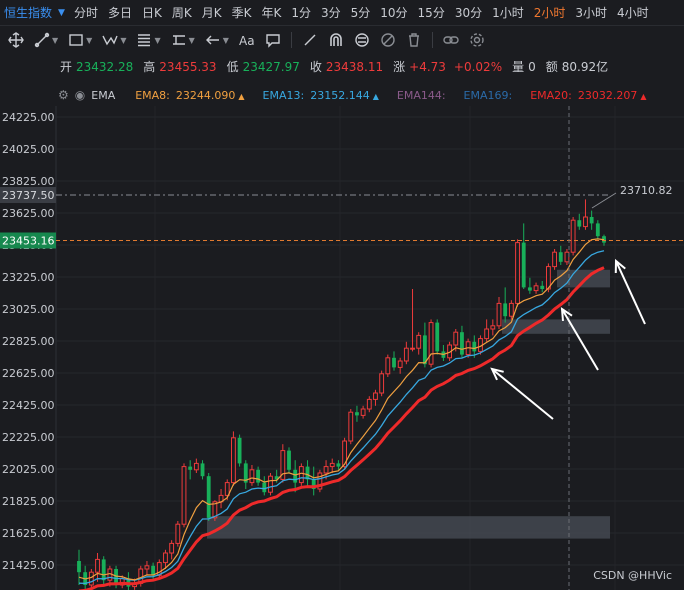  I want to click on max-price-label: 23710.82, so click(646, 190).